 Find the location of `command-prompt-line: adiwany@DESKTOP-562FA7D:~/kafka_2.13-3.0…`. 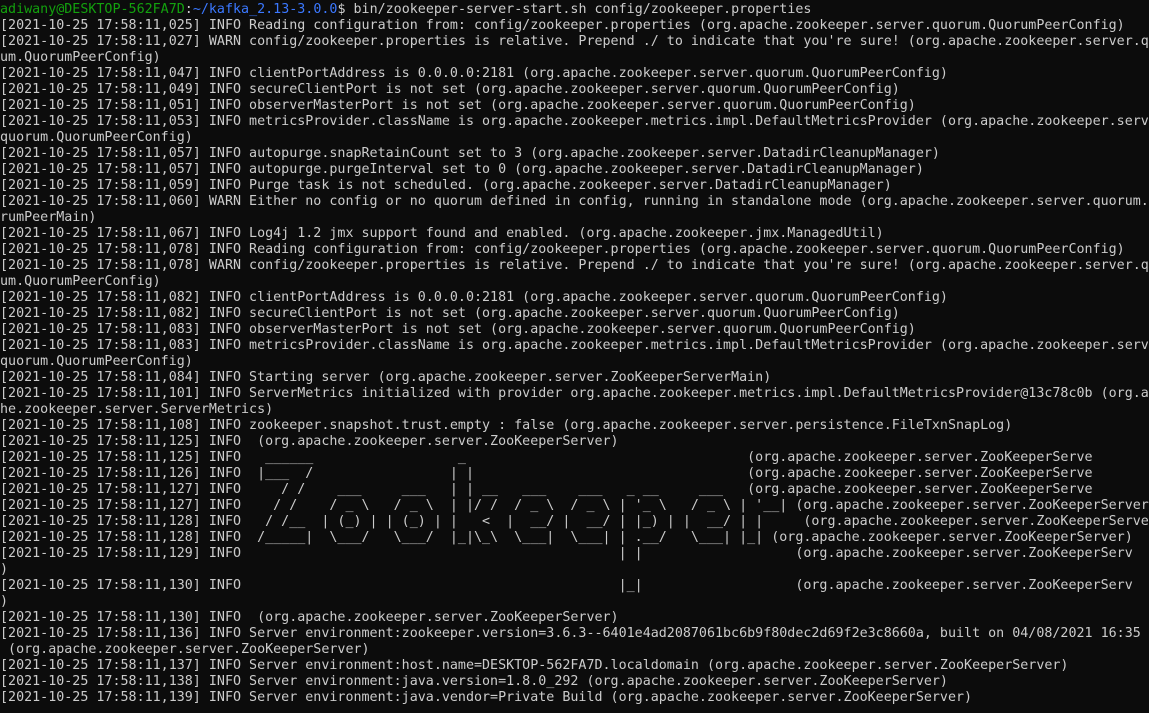

command-prompt-line: adiwany@DESKTOP-562FA7D:~/kafka_2.13-3.0… is located at coordinates (574, 10).